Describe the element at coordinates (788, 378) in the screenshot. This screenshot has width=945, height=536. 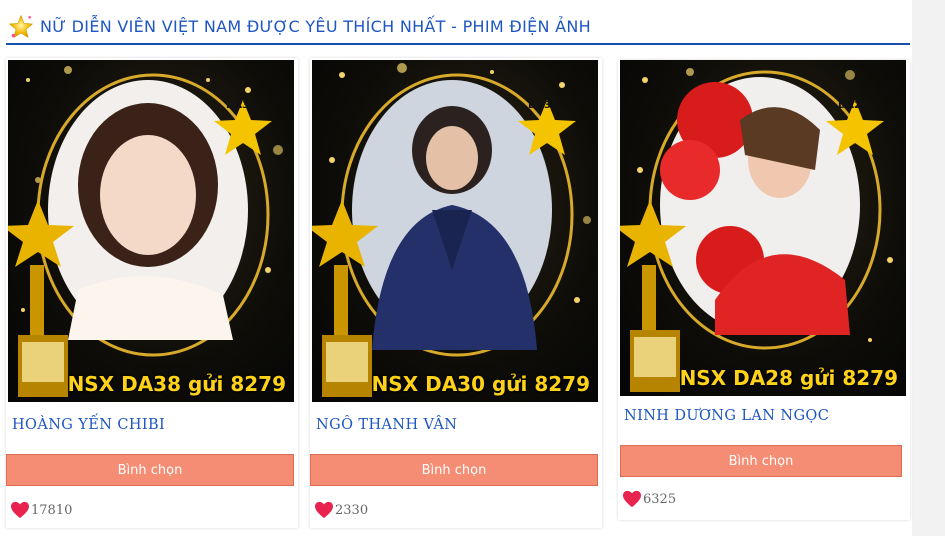
I see `promo-text: NSX DA28 gửi 8279` at that location.